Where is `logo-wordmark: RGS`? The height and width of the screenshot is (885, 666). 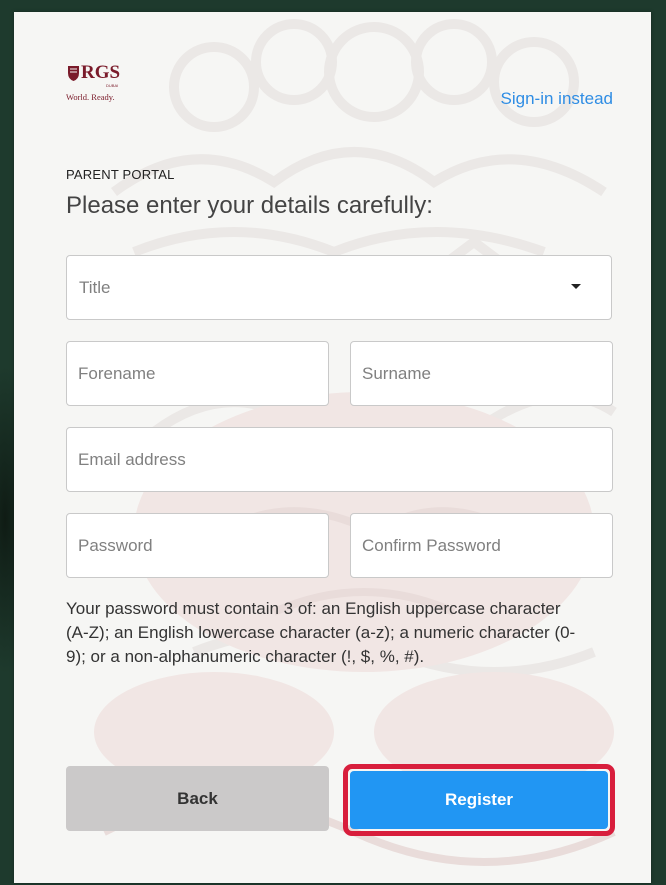
logo-wordmark: RGS is located at coordinates (101, 72).